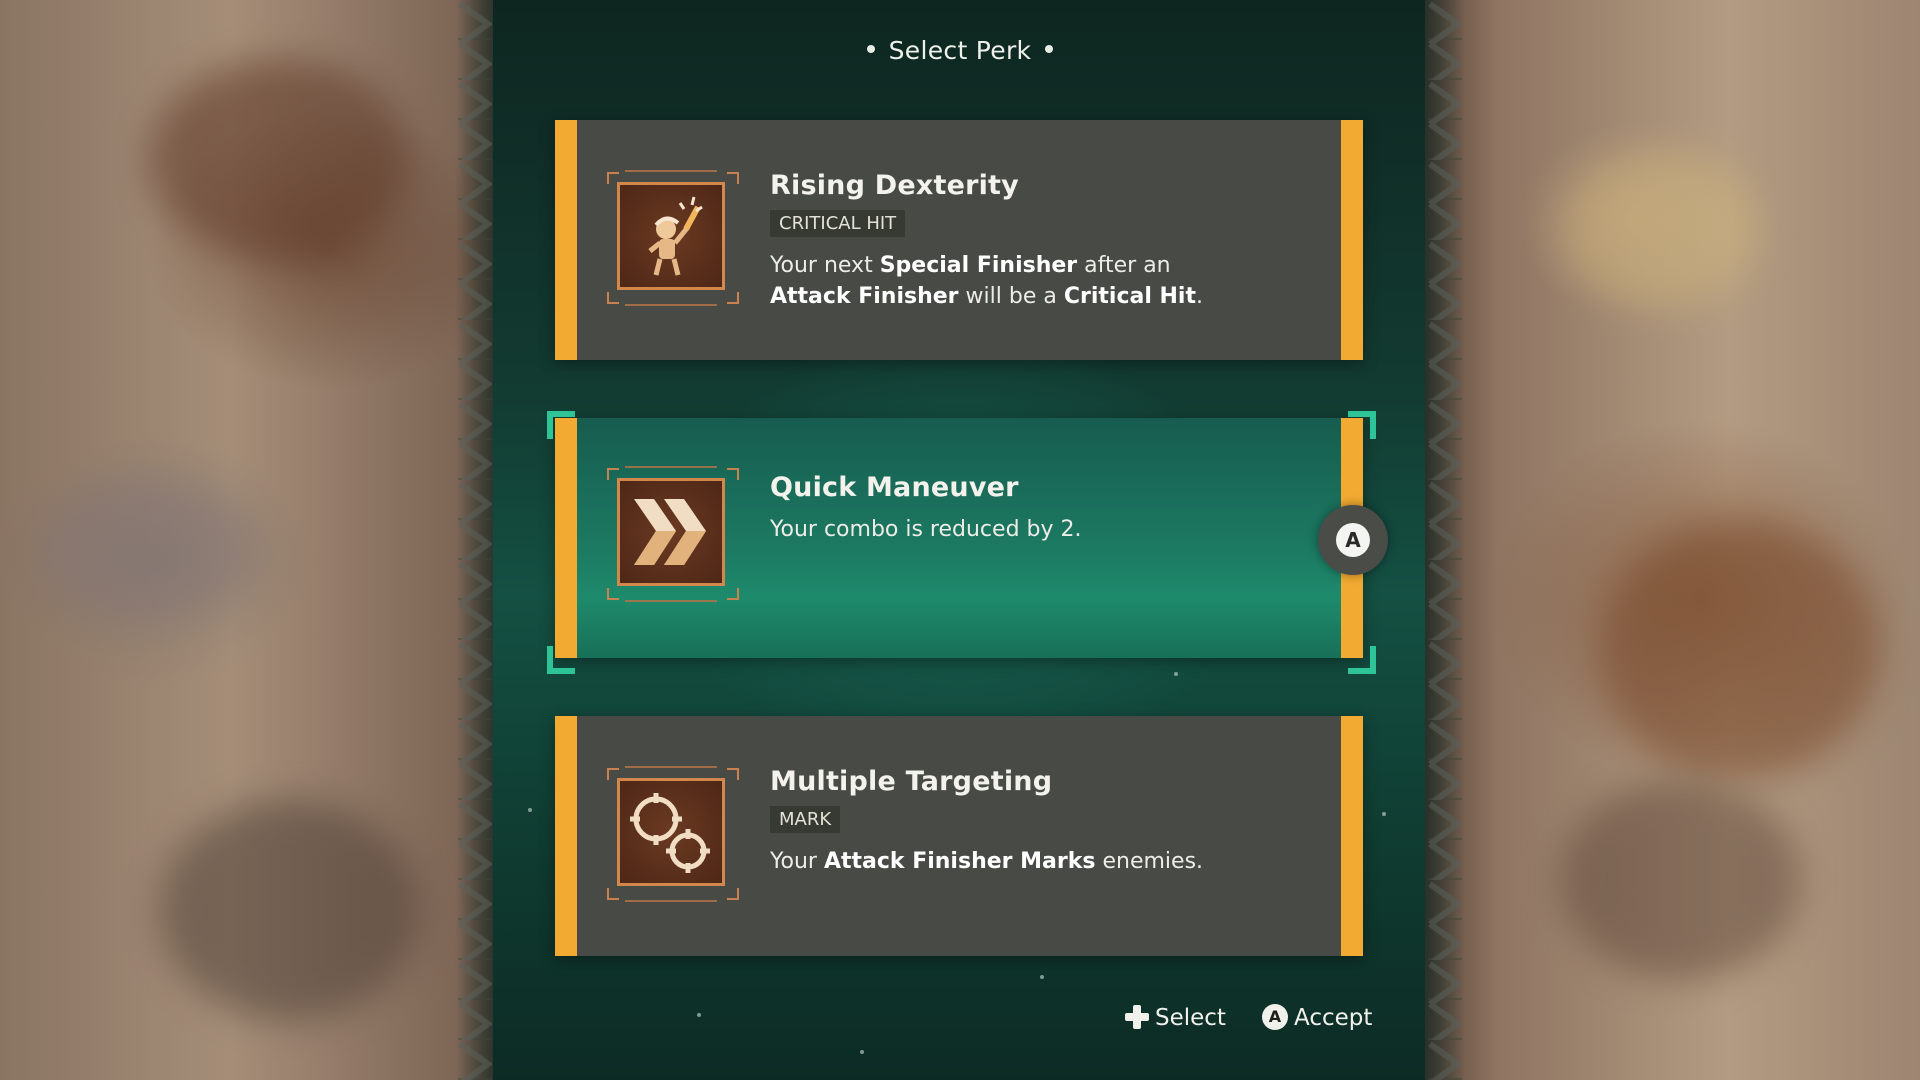 The image size is (1920, 1080). I want to click on title-text: Select Perk, so click(960, 50).